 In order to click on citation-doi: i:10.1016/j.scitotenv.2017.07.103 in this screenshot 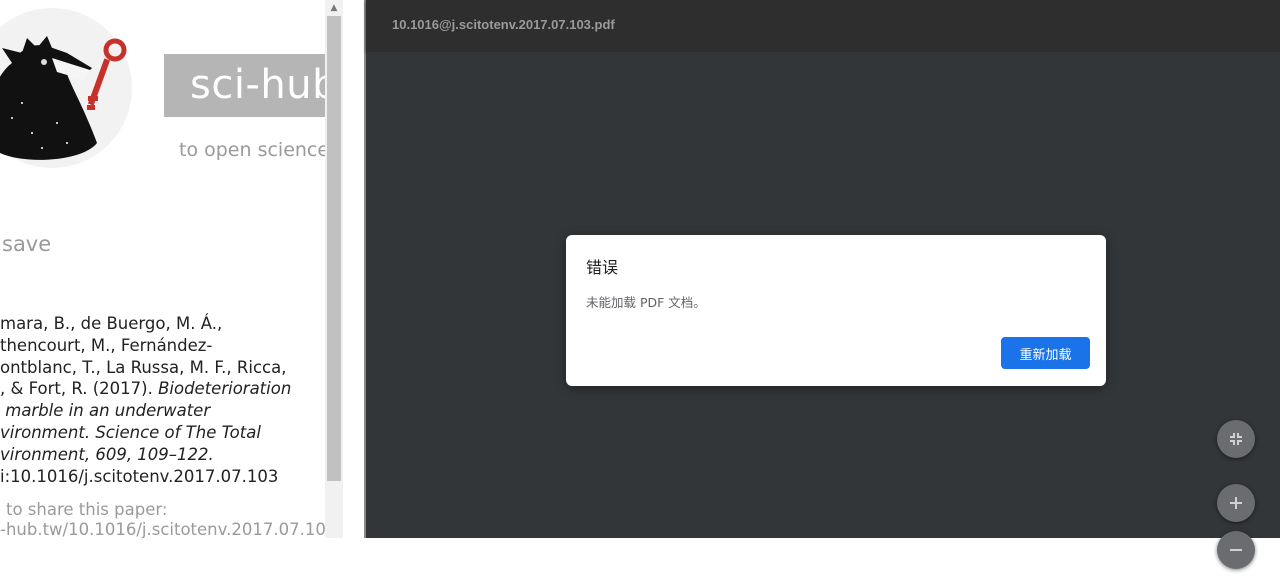, I will do `click(139, 476)`.